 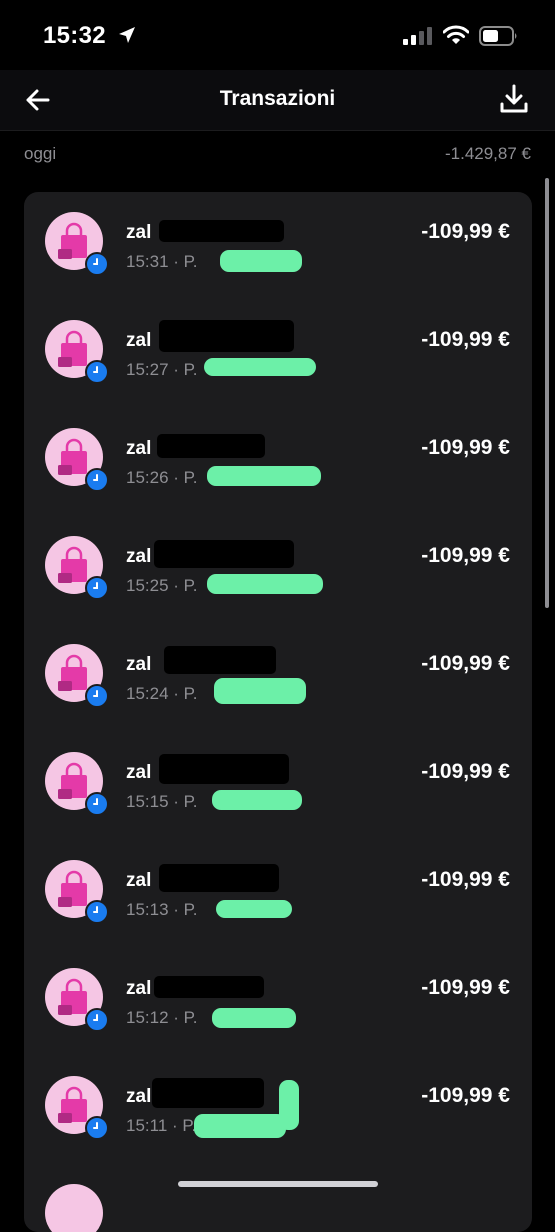 I want to click on scrollbar, so click(x=547, y=393).